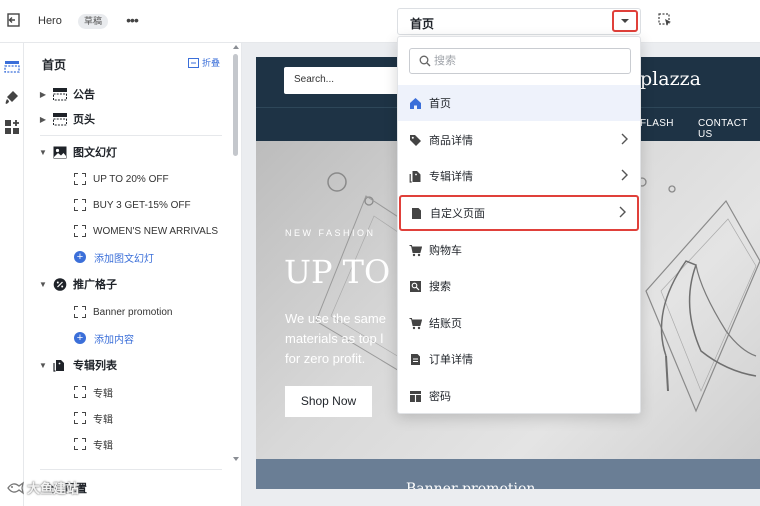 The image size is (760, 506). Describe the element at coordinates (657, 123) in the screenshot. I see `nav-item: FLASH` at that location.